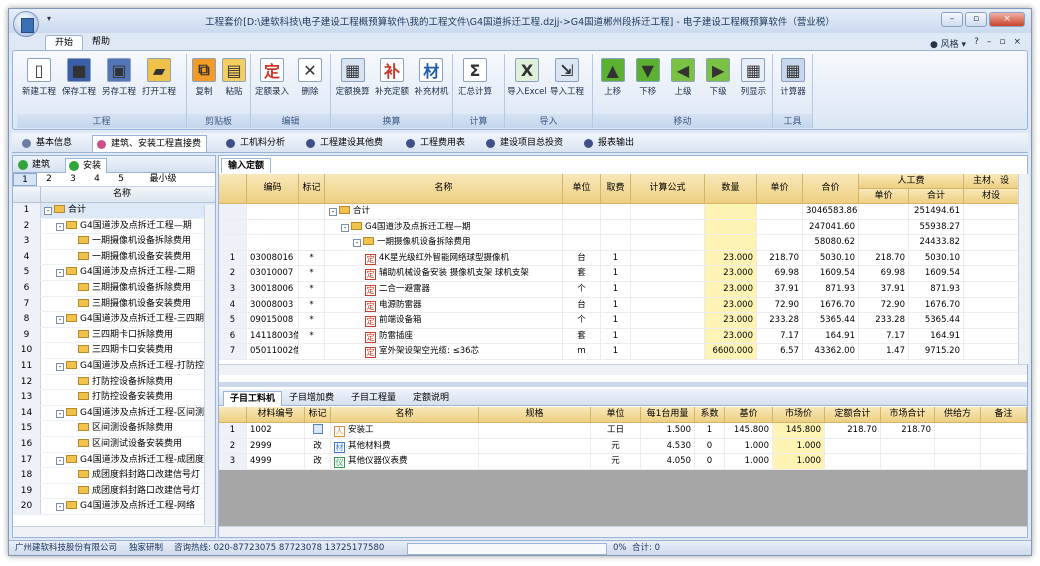  Describe the element at coordinates (936, 227) in the screenshot. I see `grid-cell-lt: 55938.27` at that location.